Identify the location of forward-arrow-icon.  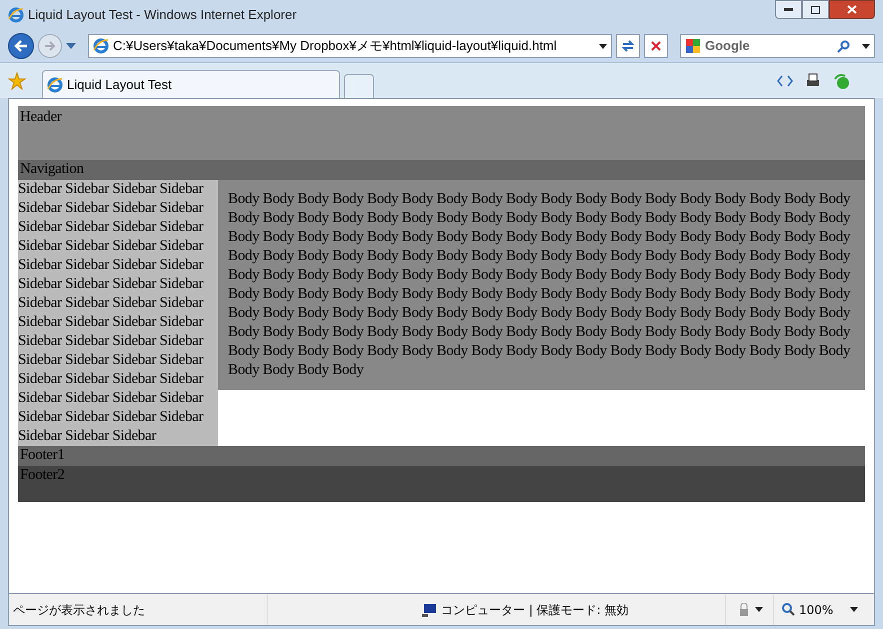
(50, 46).